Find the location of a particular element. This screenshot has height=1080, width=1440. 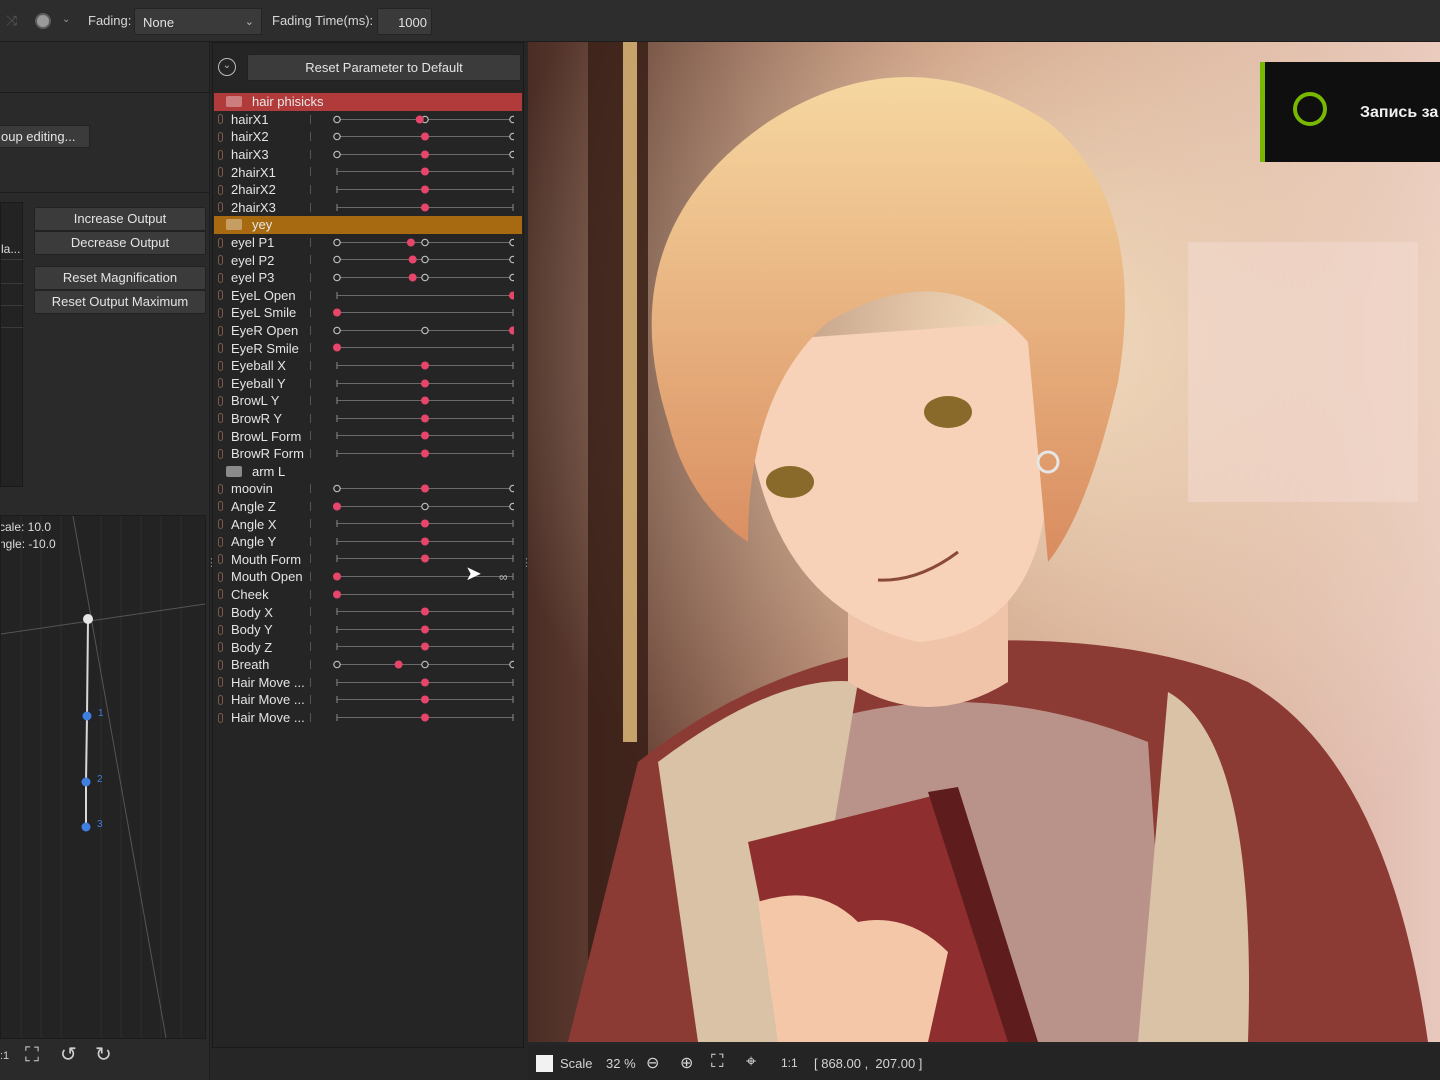

parameter-row: Angle X is located at coordinates (368, 524).